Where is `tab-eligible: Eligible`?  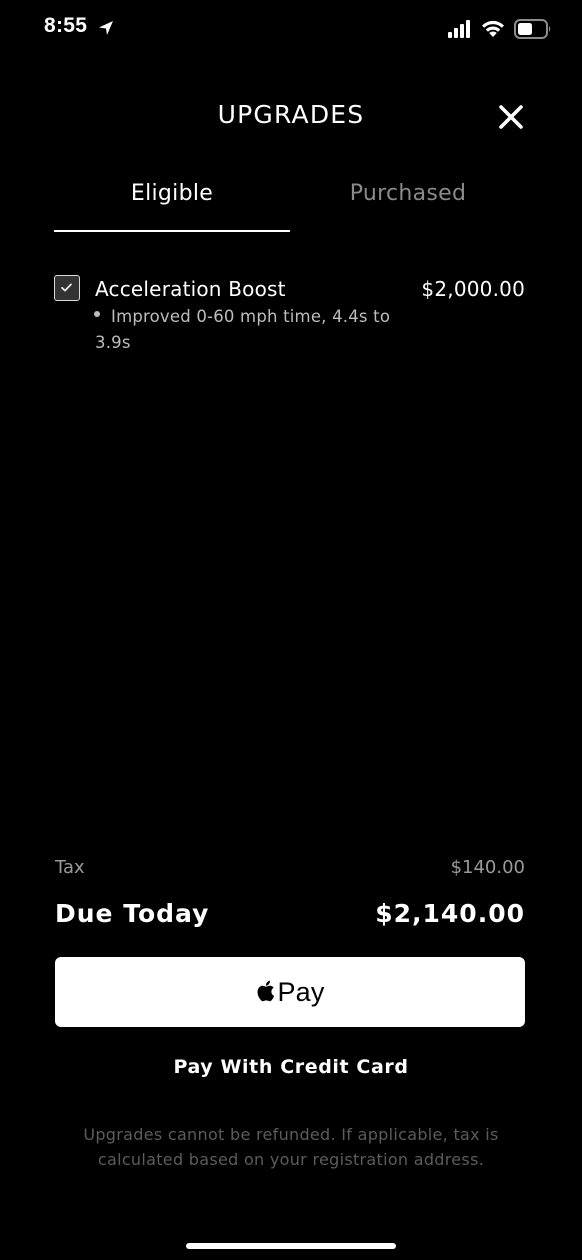 tab-eligible: Eligible is located at coordinates (172, 193).